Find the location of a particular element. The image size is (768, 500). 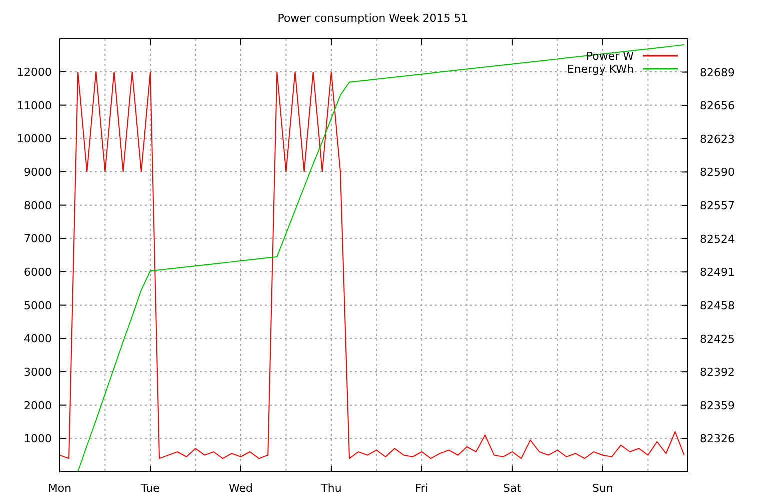

legend-label: Energy KWh is located at coordinates (600, 69).